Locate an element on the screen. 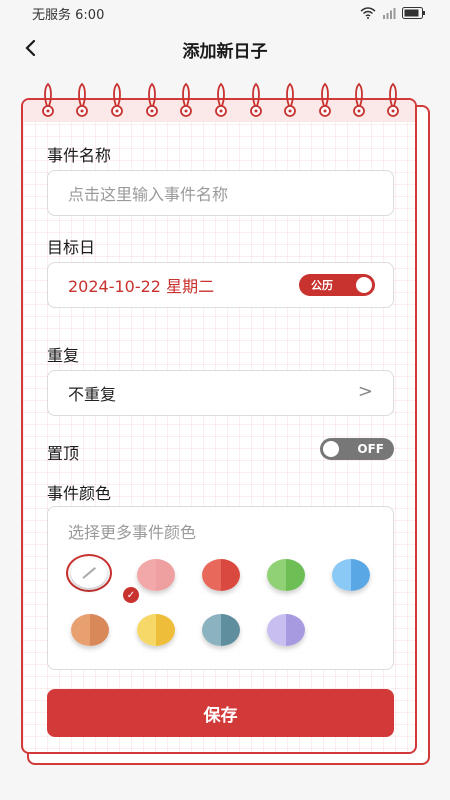  signal-icon is located at coordinates (389, 13).